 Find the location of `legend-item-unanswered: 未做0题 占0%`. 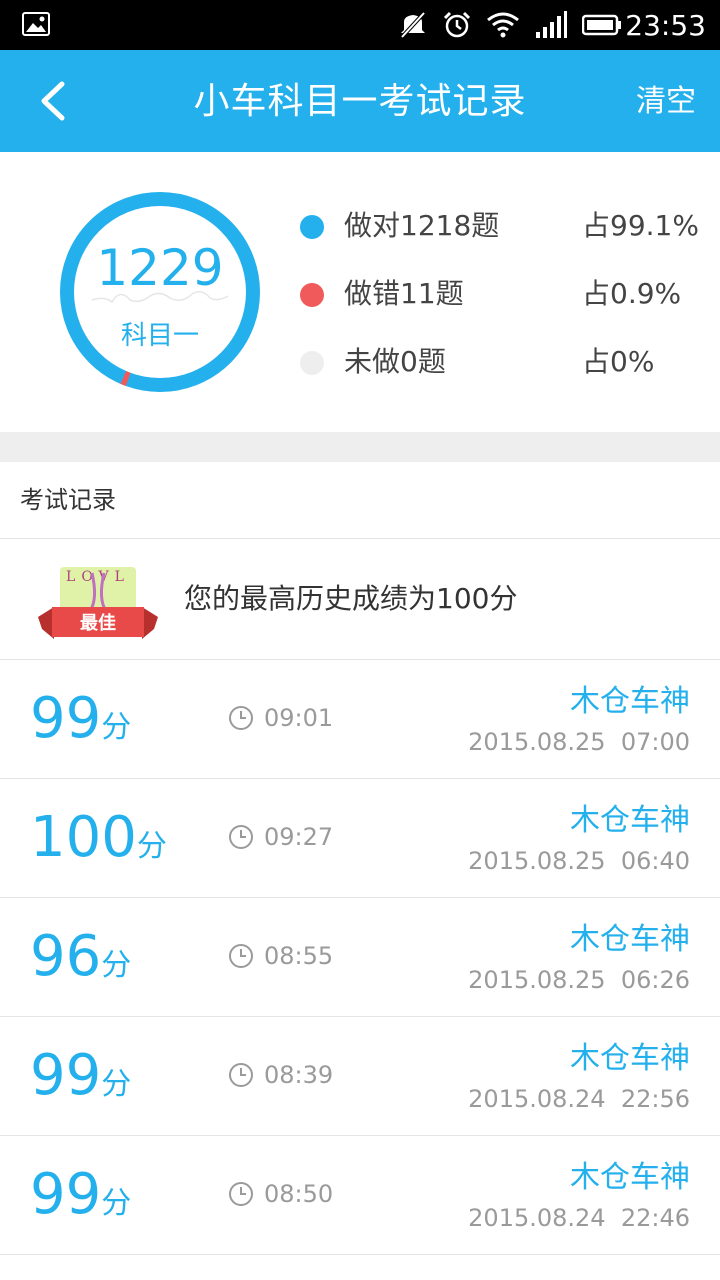

legend-item-unanswered: 未做0题 占0% is located at coordinates (510, 374).